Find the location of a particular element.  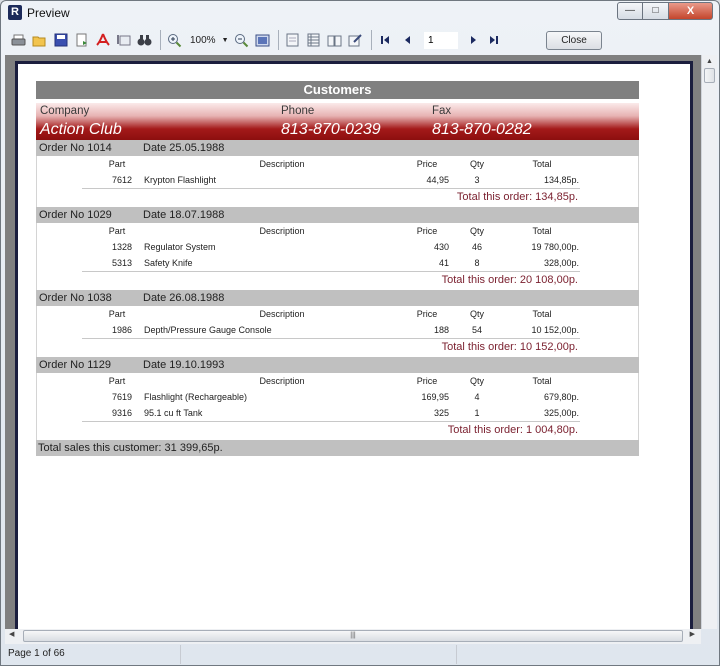

price-cell: 44,95 is located at coordinates (437, 180).